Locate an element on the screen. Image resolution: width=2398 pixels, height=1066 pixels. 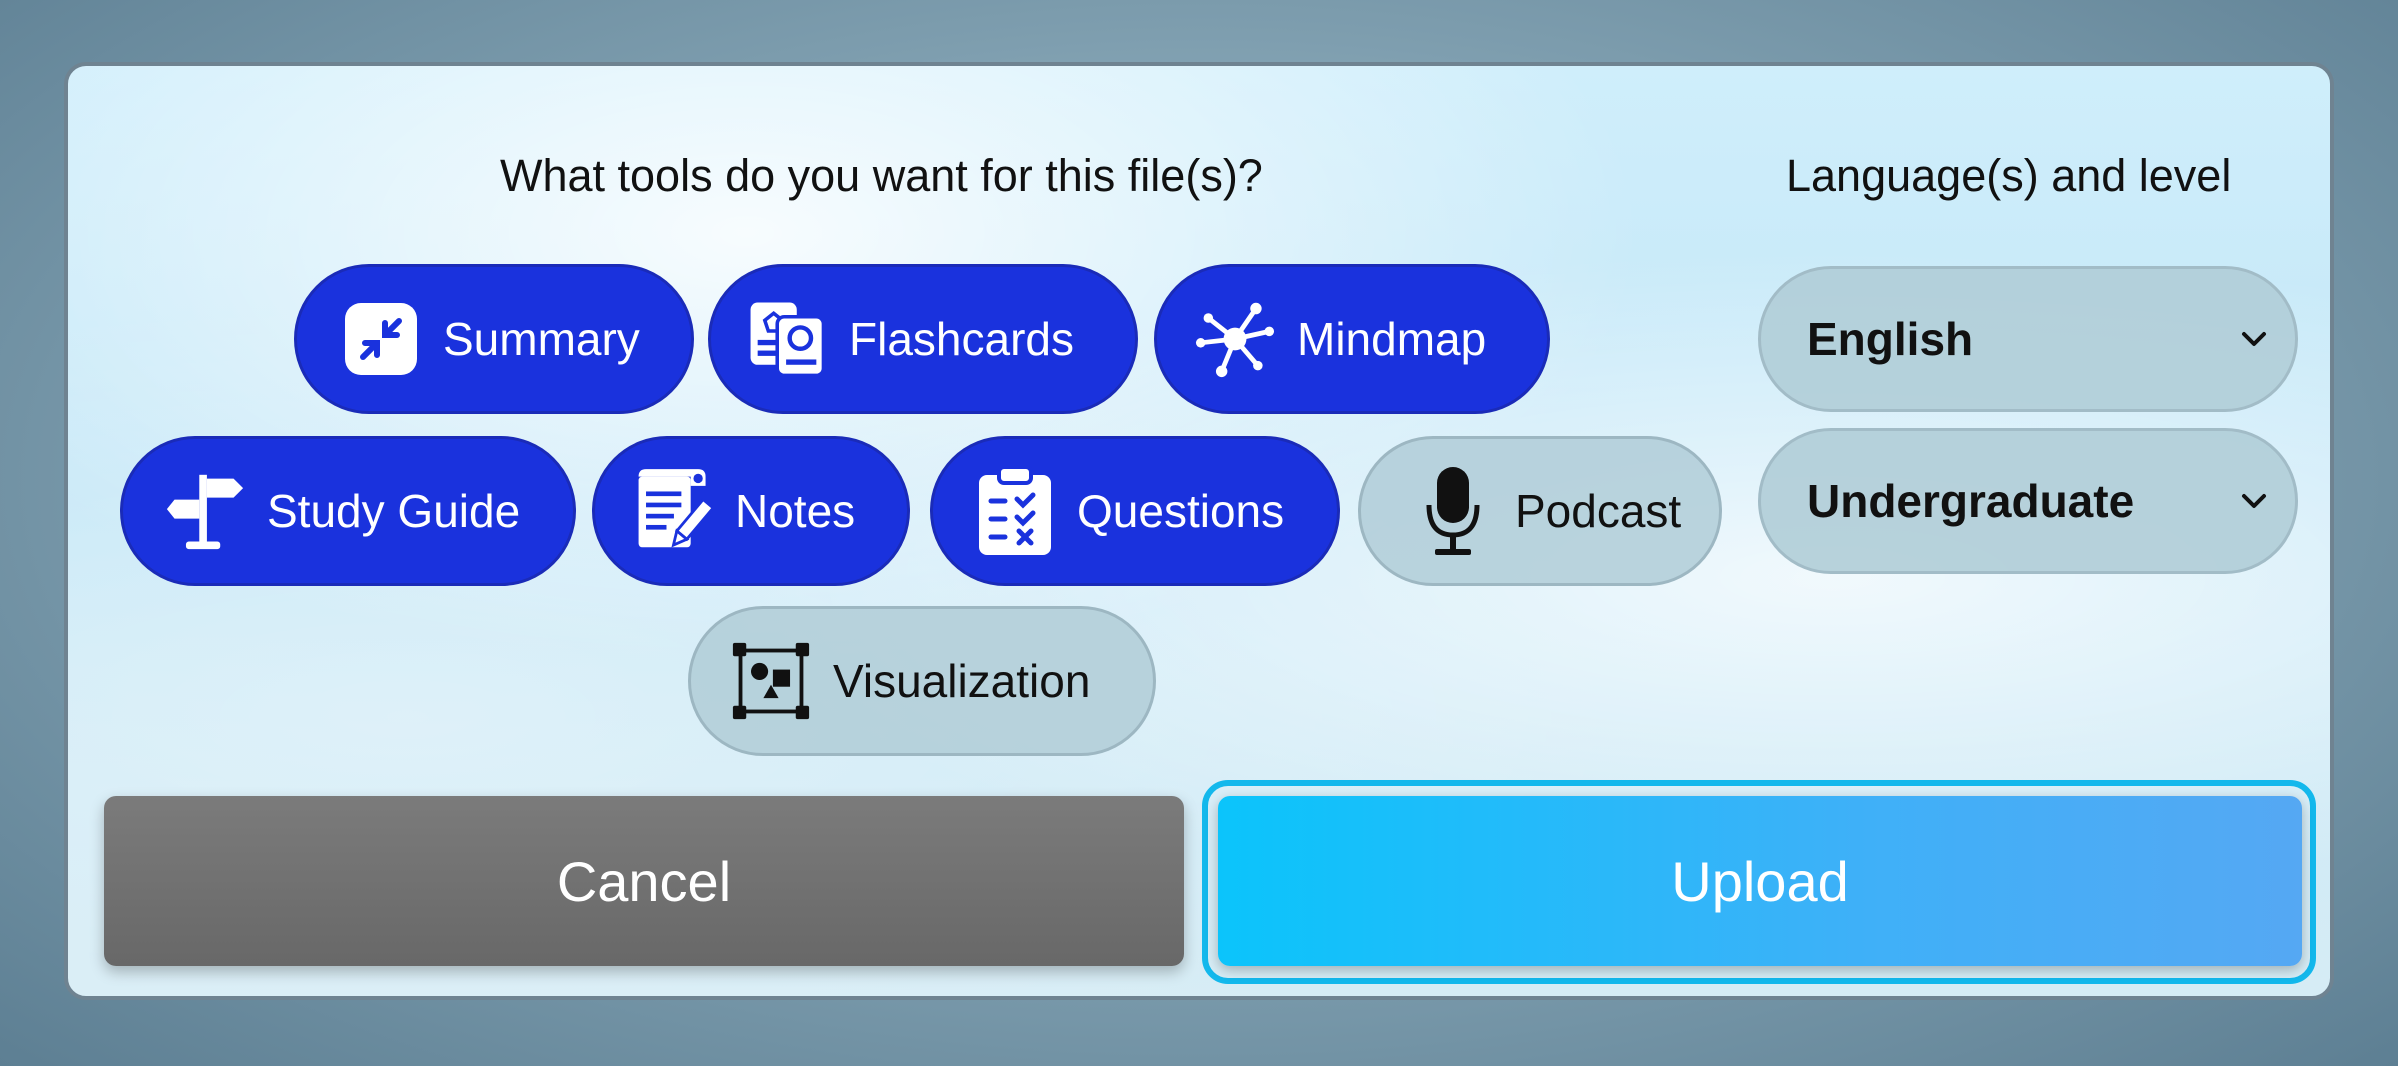
tool-chip-label: Questions is located at coordinates (1181, 511).